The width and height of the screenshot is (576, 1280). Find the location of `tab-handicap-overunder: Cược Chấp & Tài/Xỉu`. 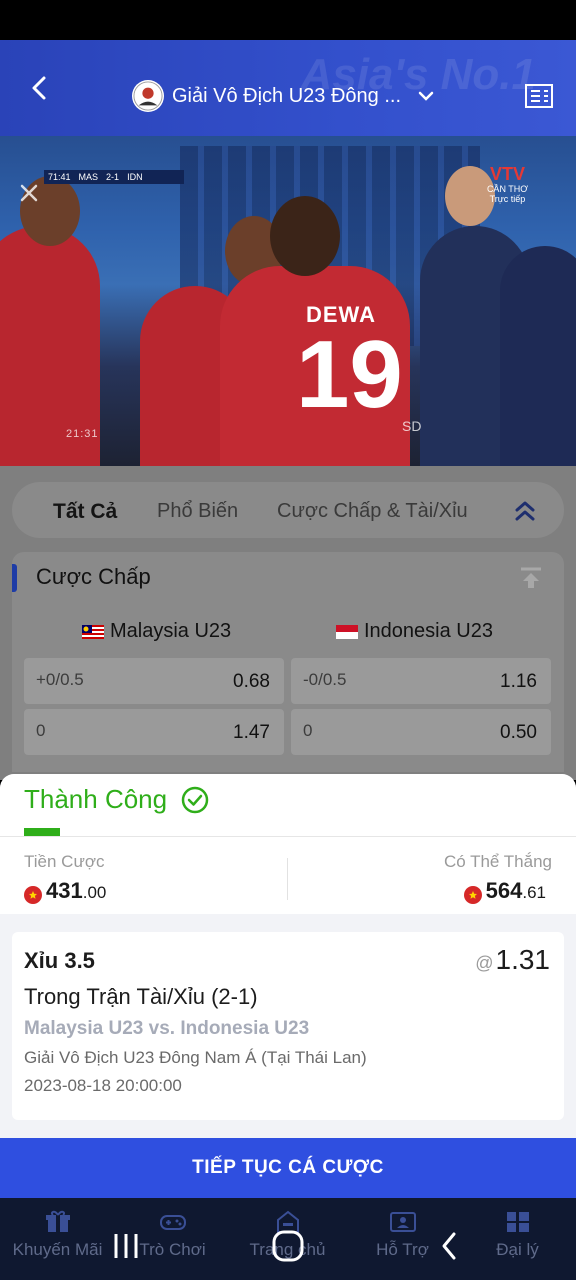

tab-handicap-overunder: Cược Chấp & Tài/Xỉu is located at coordinates (372, 511).